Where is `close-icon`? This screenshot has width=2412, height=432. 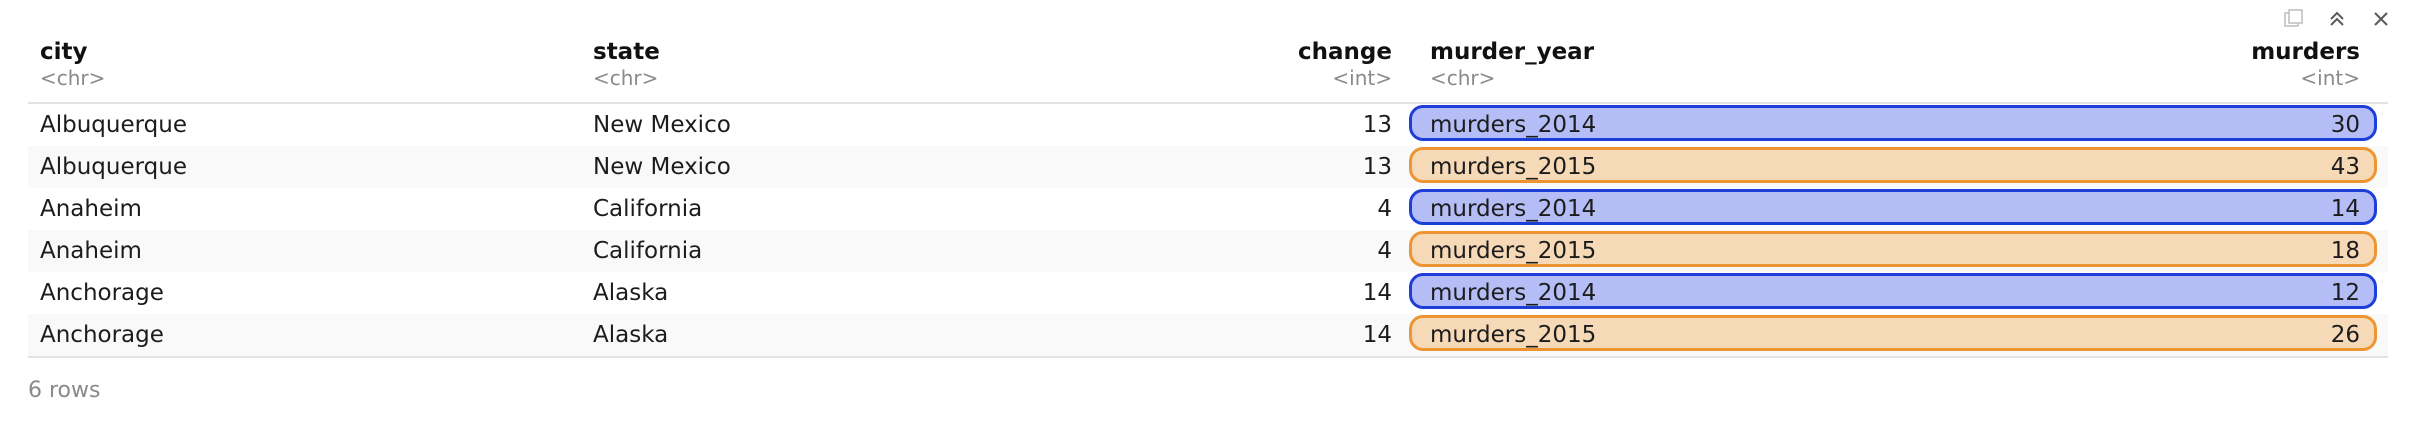 close-icon is located at coordinates (2381, 19).